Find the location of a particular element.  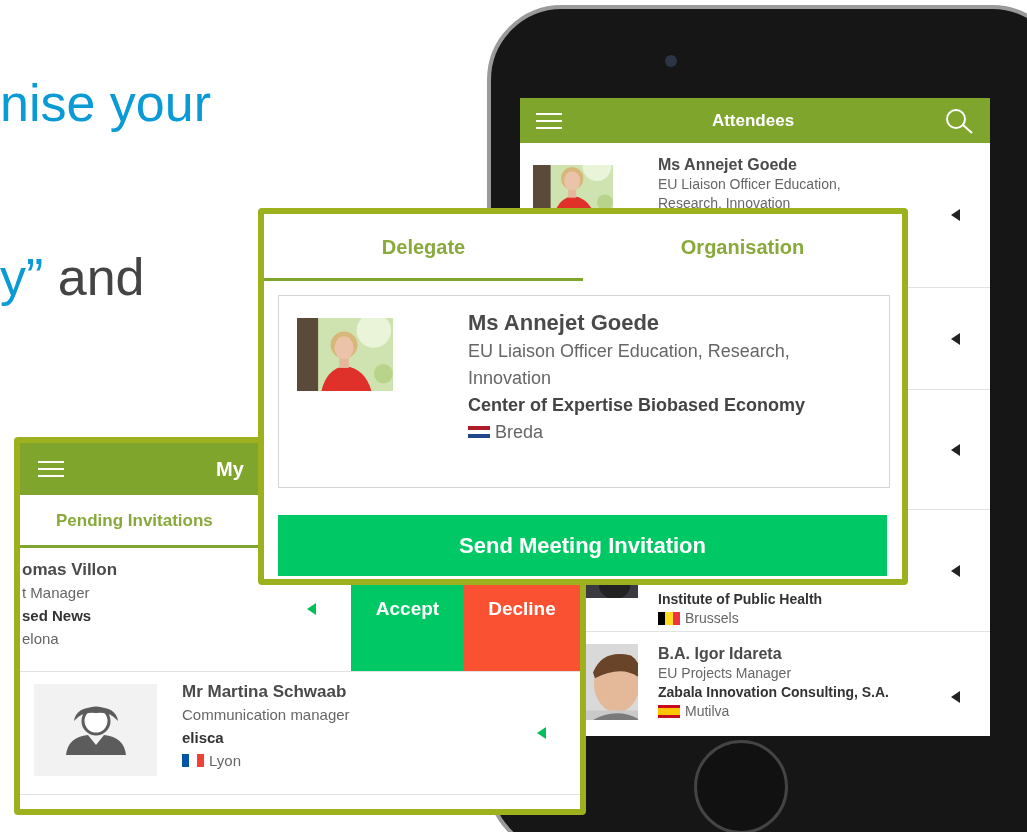

headline-text: y” and is located at coordinates (72, 277).